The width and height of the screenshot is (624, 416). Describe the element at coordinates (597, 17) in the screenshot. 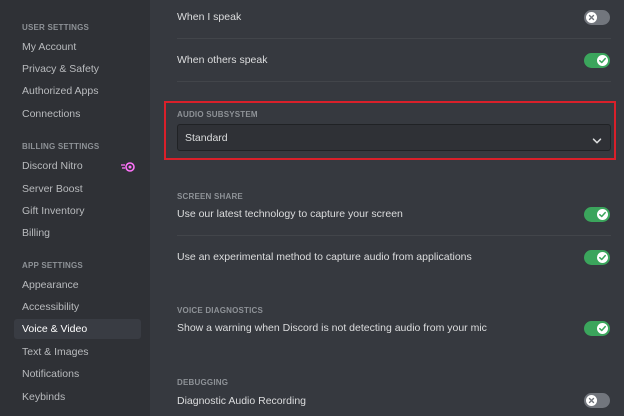

I see `when-i-speak-toggle` at that location.